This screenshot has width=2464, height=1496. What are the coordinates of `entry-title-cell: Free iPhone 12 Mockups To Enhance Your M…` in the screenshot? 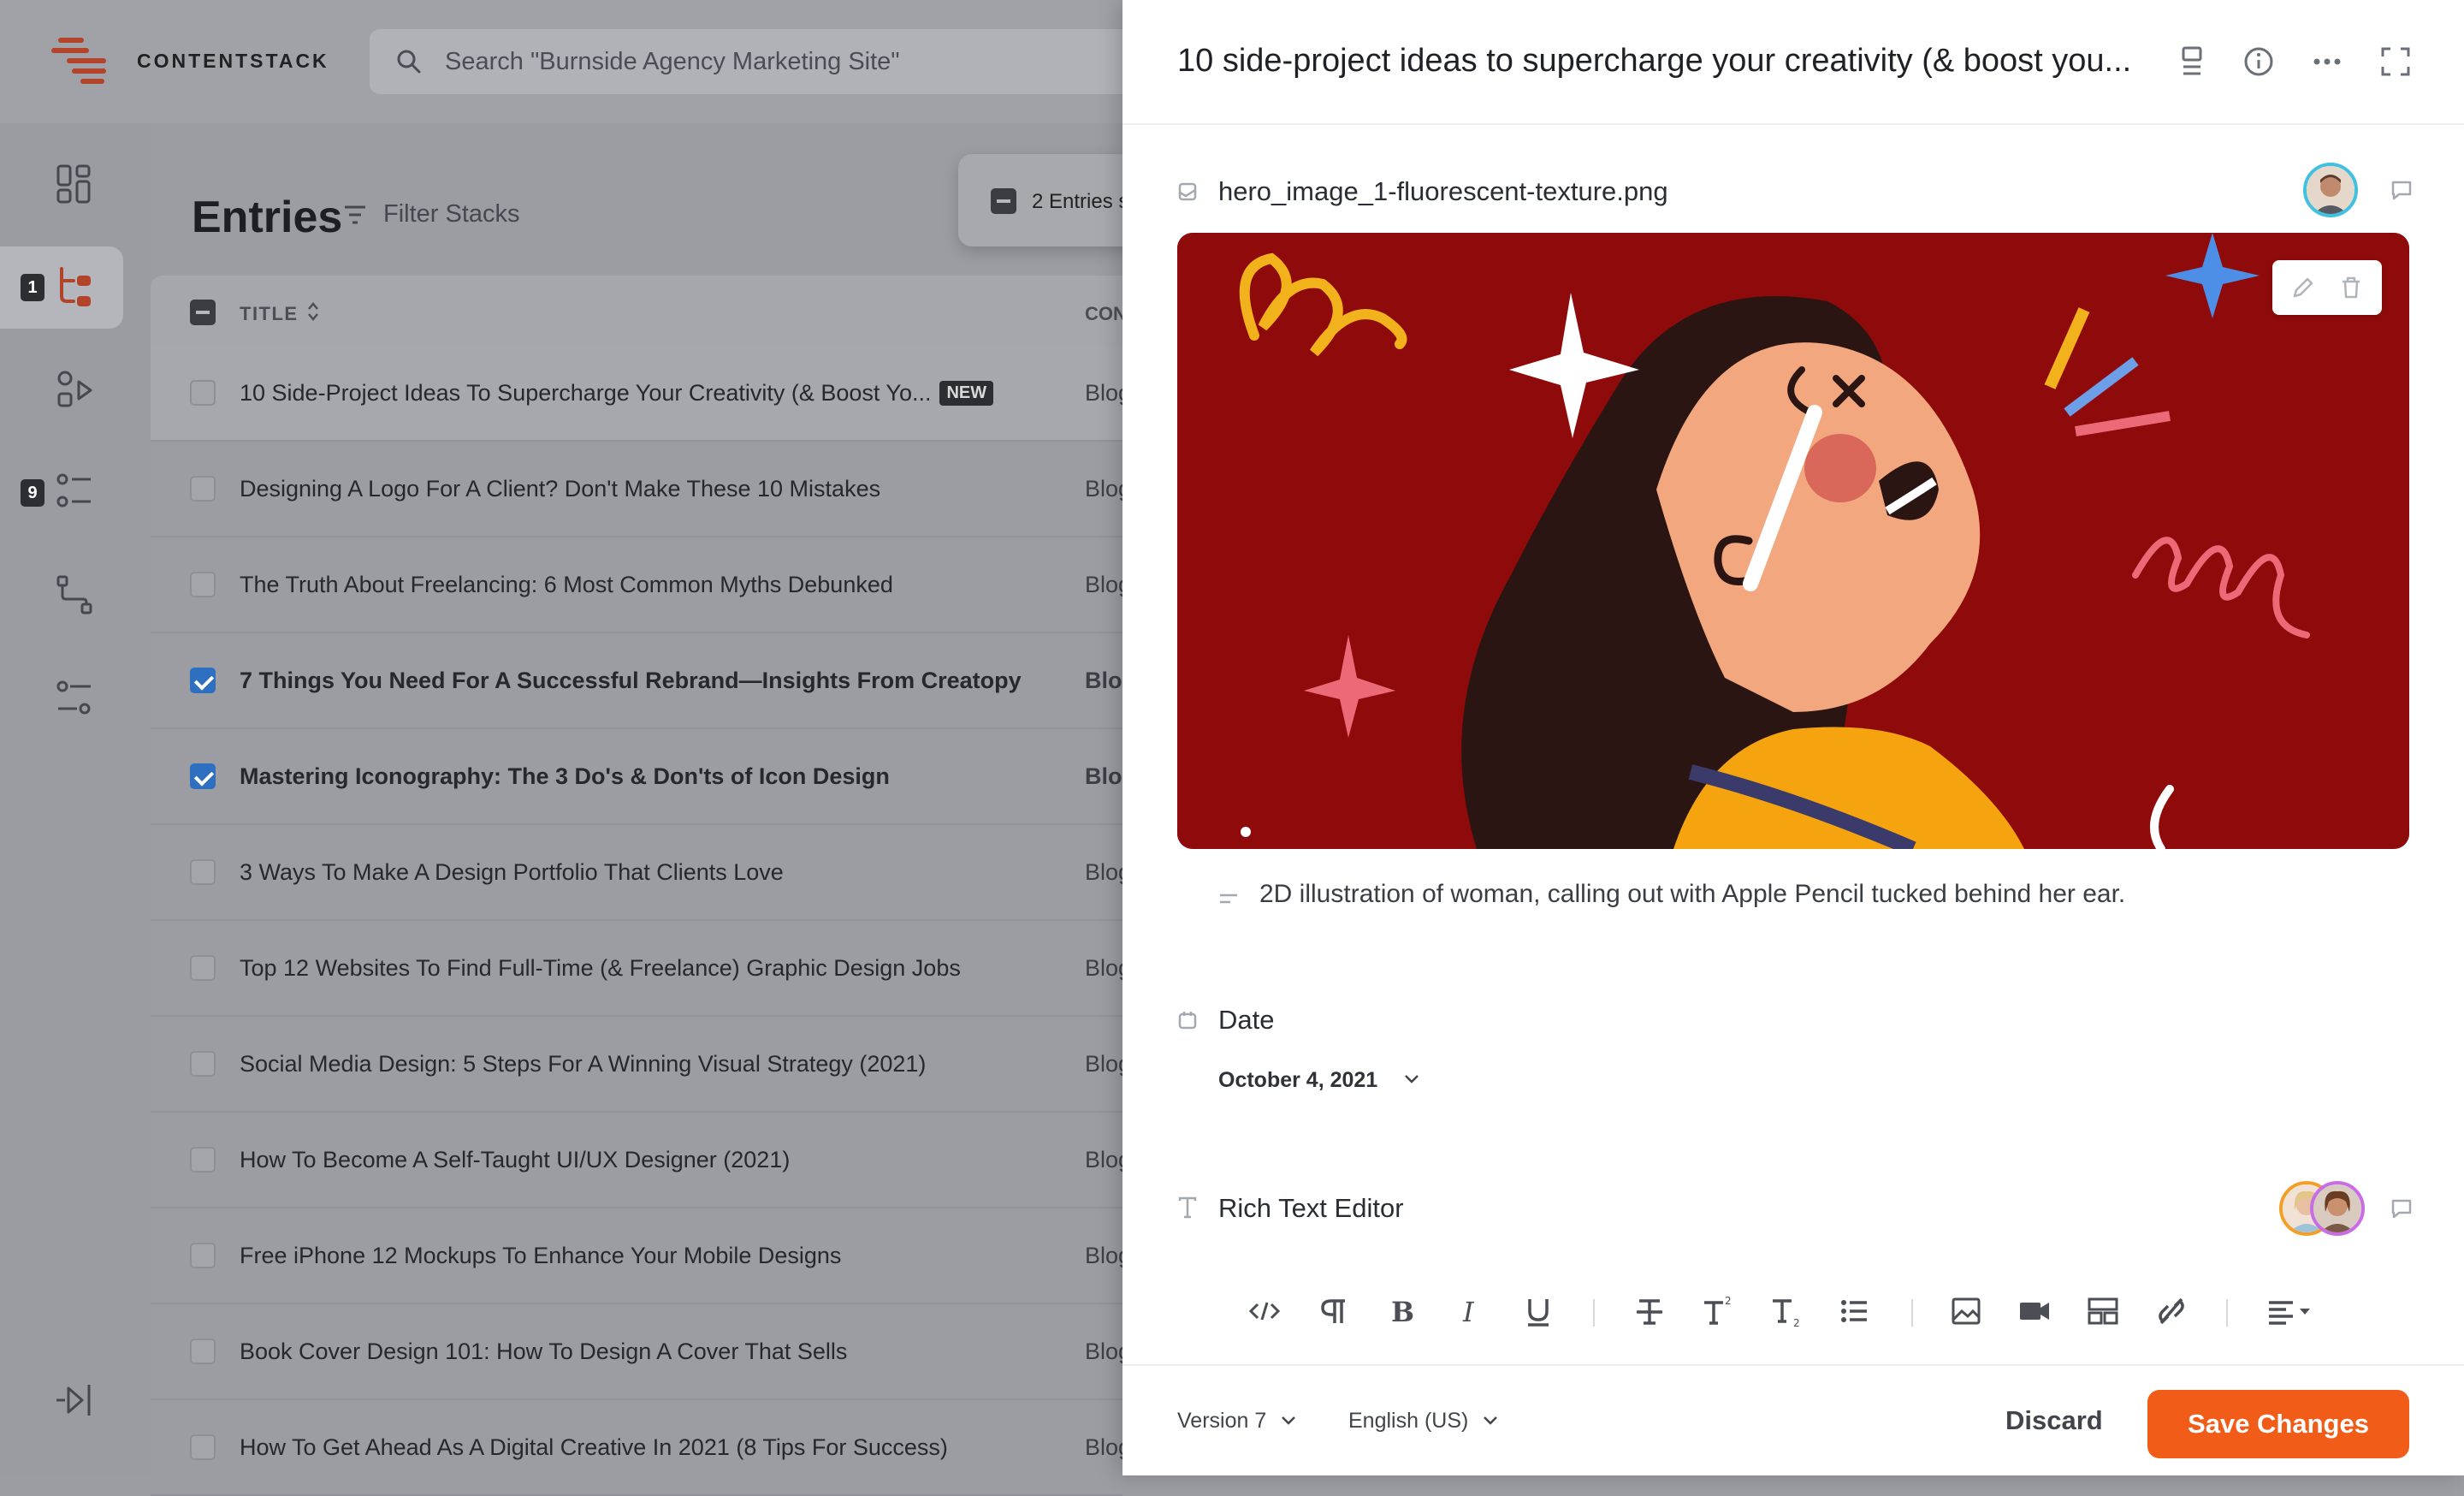 It's located at (540, 1256).